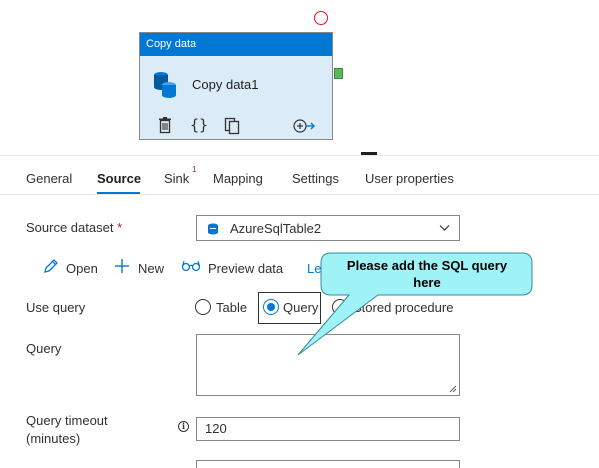 This screenshot has width=599, height=468. I want to click on tab-sink: Sink, so click(176, 178).